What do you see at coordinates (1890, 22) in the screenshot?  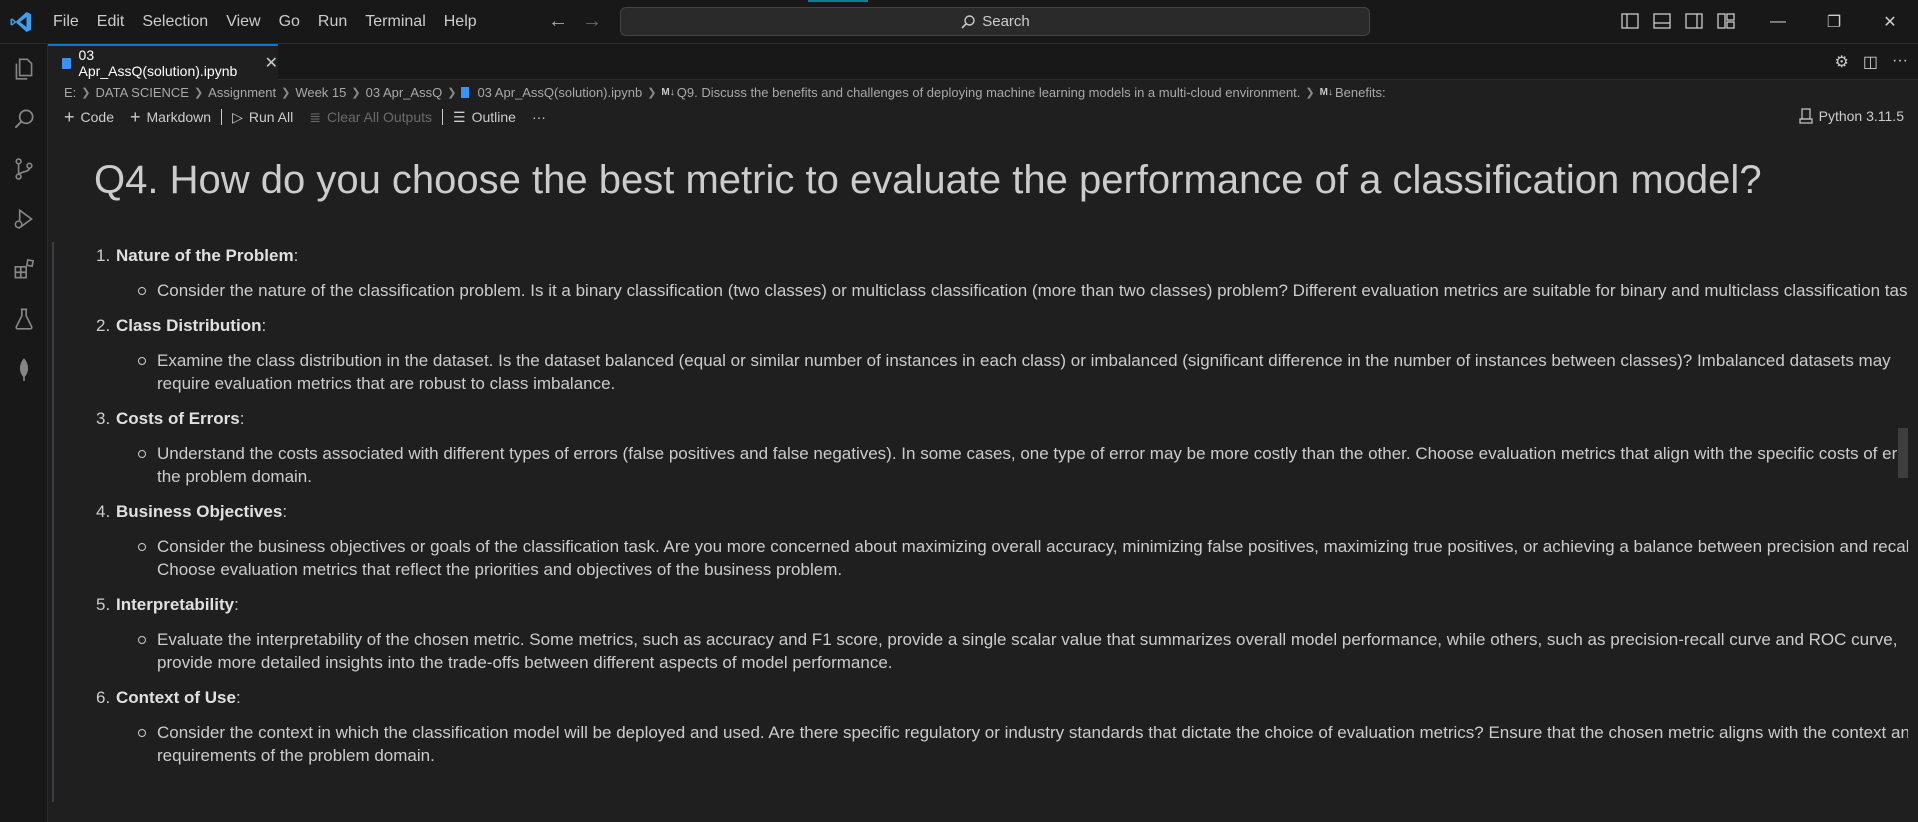 I see `close-window-icon: ✕` at bounding box center [1890, 22].